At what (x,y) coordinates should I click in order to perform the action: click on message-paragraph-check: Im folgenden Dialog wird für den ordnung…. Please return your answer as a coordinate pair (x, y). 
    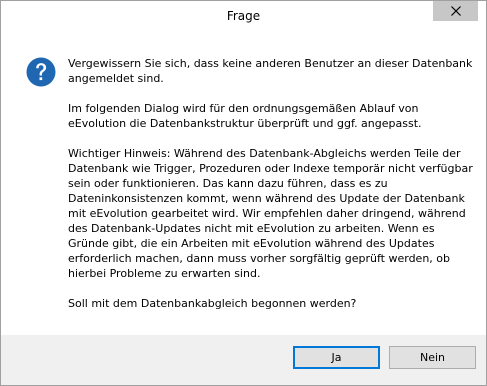
    Looking at the image, I should click on (245, 116).